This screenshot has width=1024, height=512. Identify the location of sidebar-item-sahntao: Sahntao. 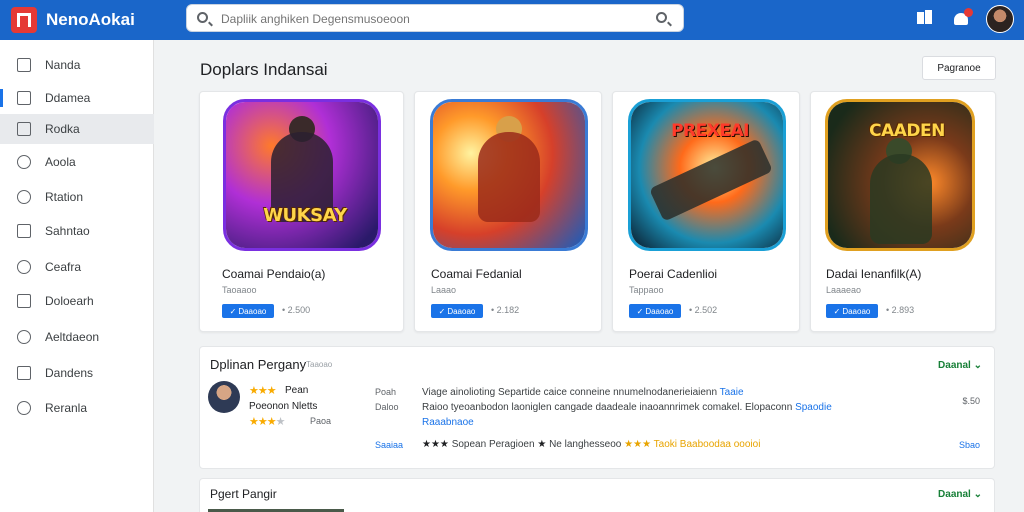
(77, 231).